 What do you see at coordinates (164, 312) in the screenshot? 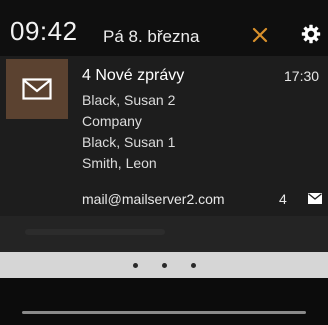
I see `drag-handle` at bounding box center [164, 312].